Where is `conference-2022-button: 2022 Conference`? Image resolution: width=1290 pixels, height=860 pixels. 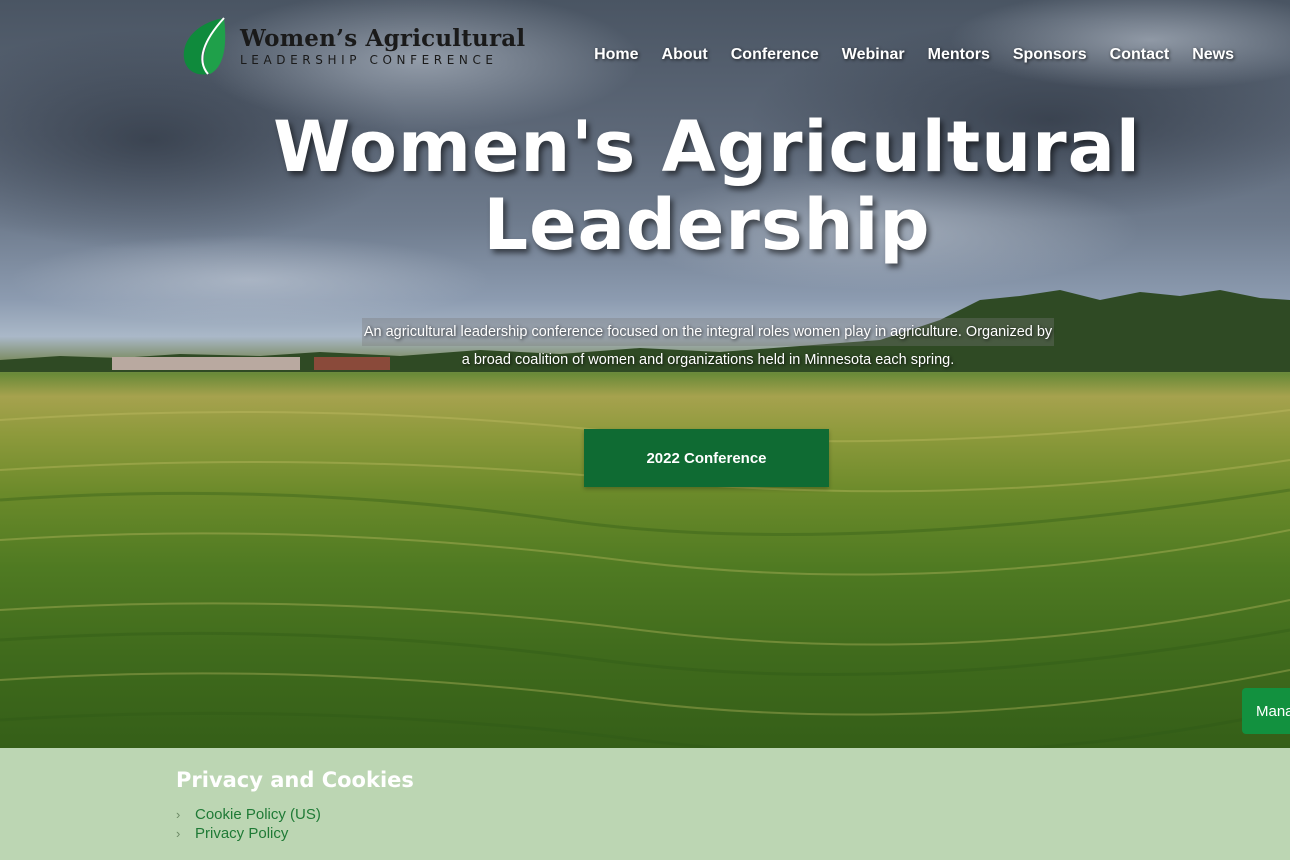
conference-2022-button: 2022 Conference is located at coordinates (706, 458).